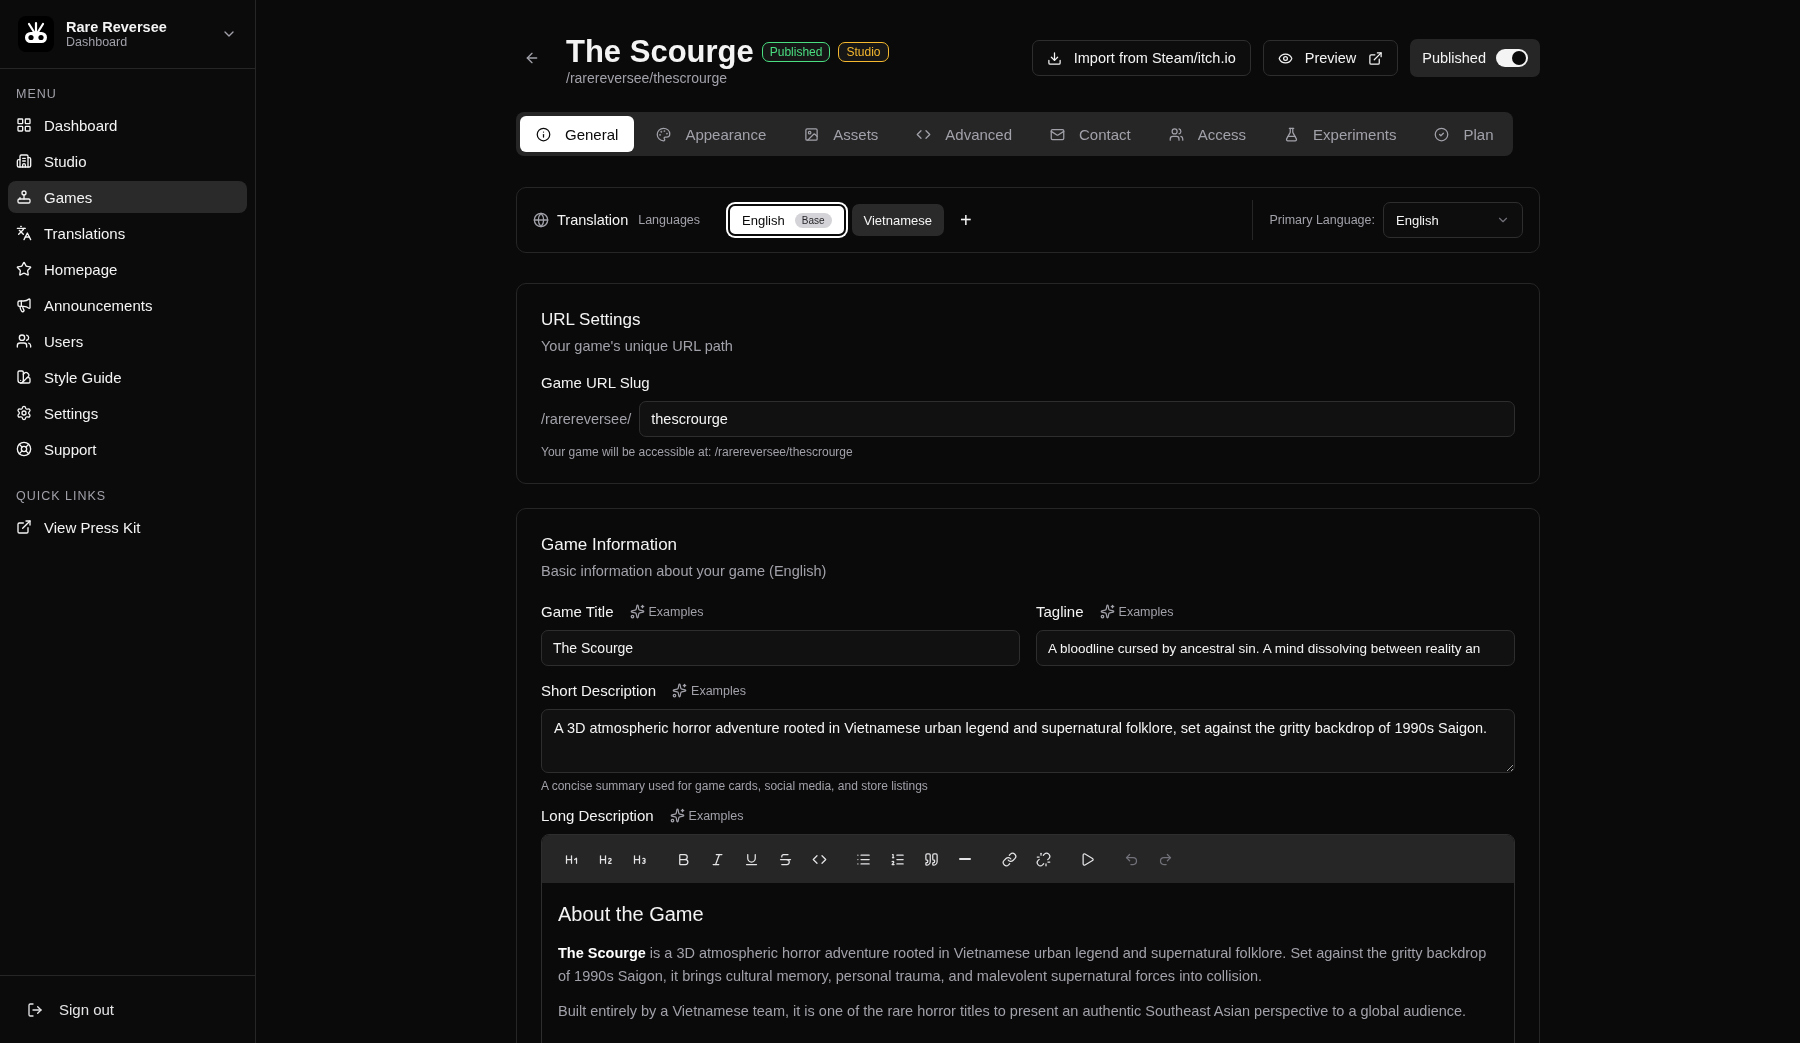 This screenshot has width=1800, height=1043. Describe the element at coordinates (863, 859) in the screenshot. I see `bullet-list-icon` at that location.